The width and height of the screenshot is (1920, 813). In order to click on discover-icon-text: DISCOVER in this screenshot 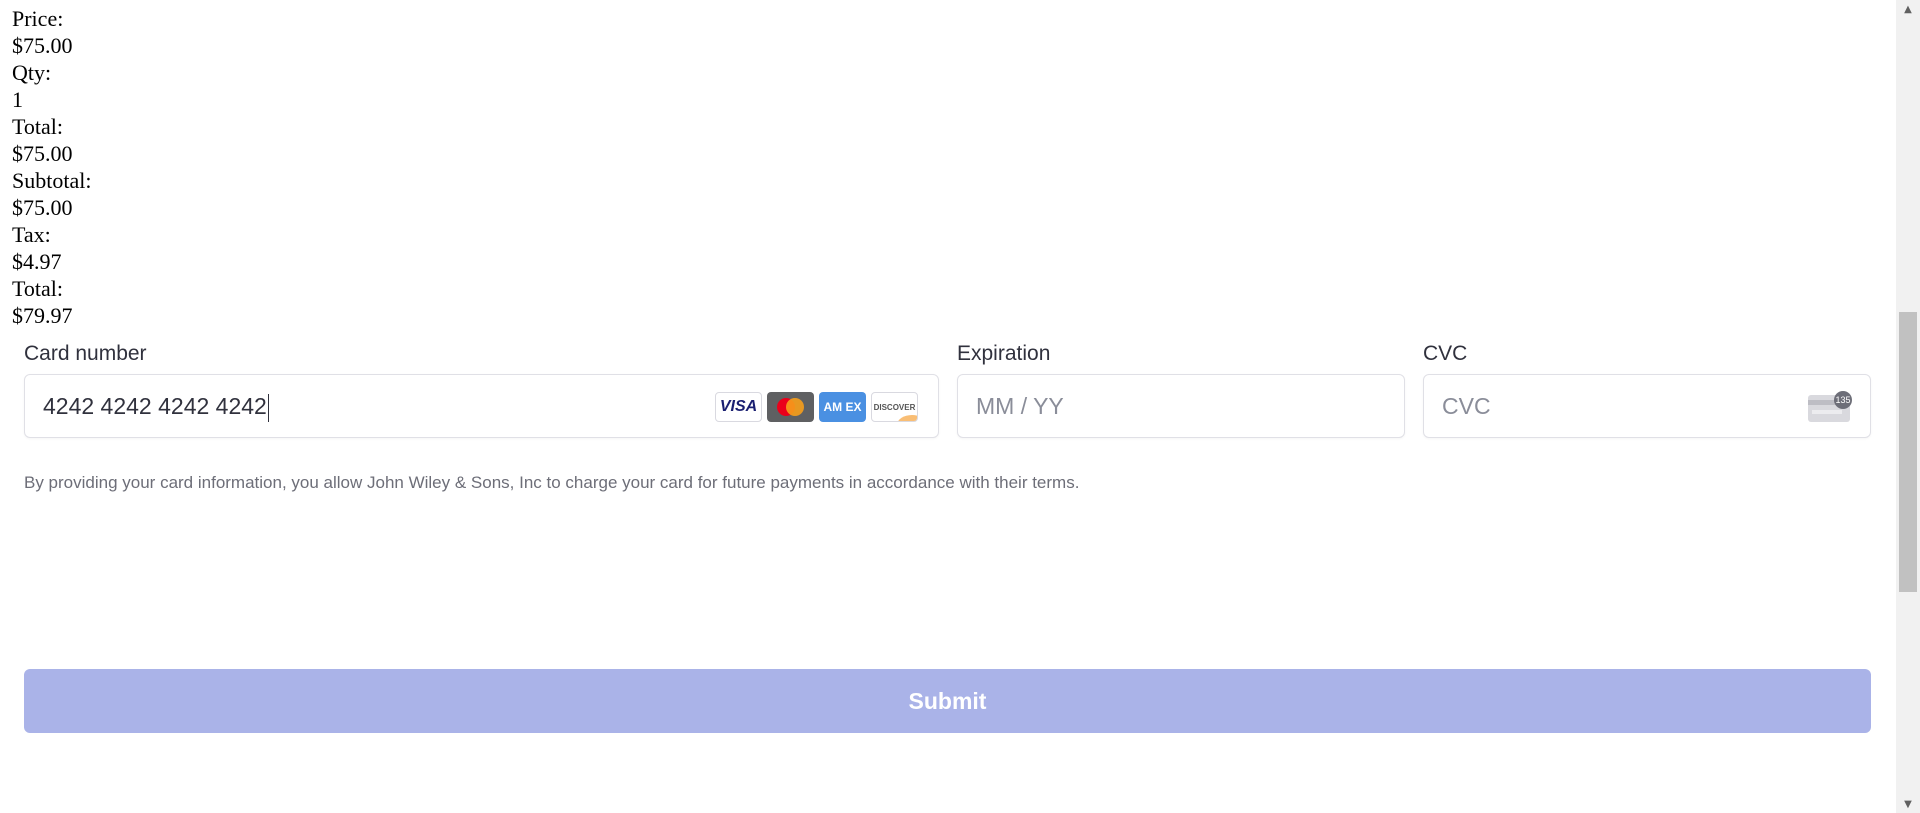, I will do `click(894, 407)`.